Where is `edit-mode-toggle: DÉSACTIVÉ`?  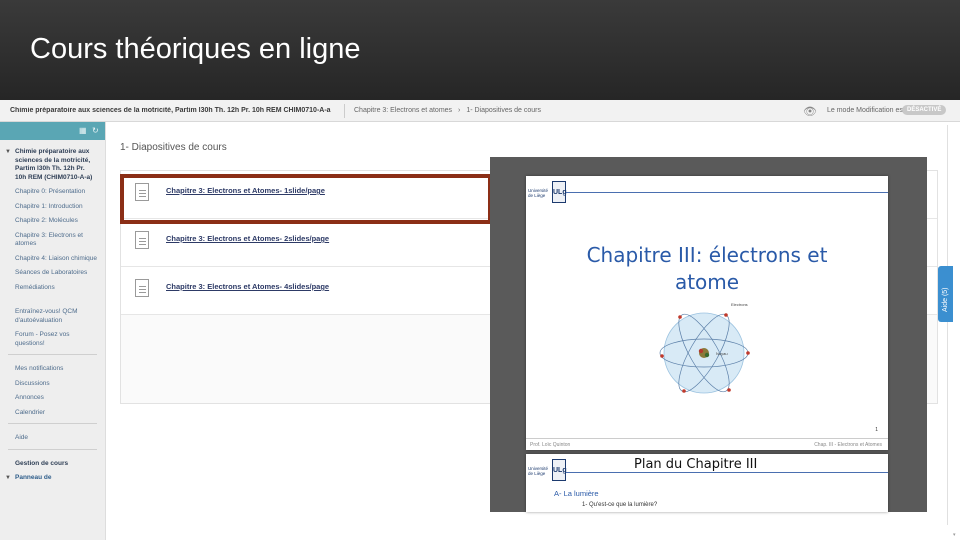 edit-mode-toggle: DÉSACTIVÉ is located at coordinates (924, 110).